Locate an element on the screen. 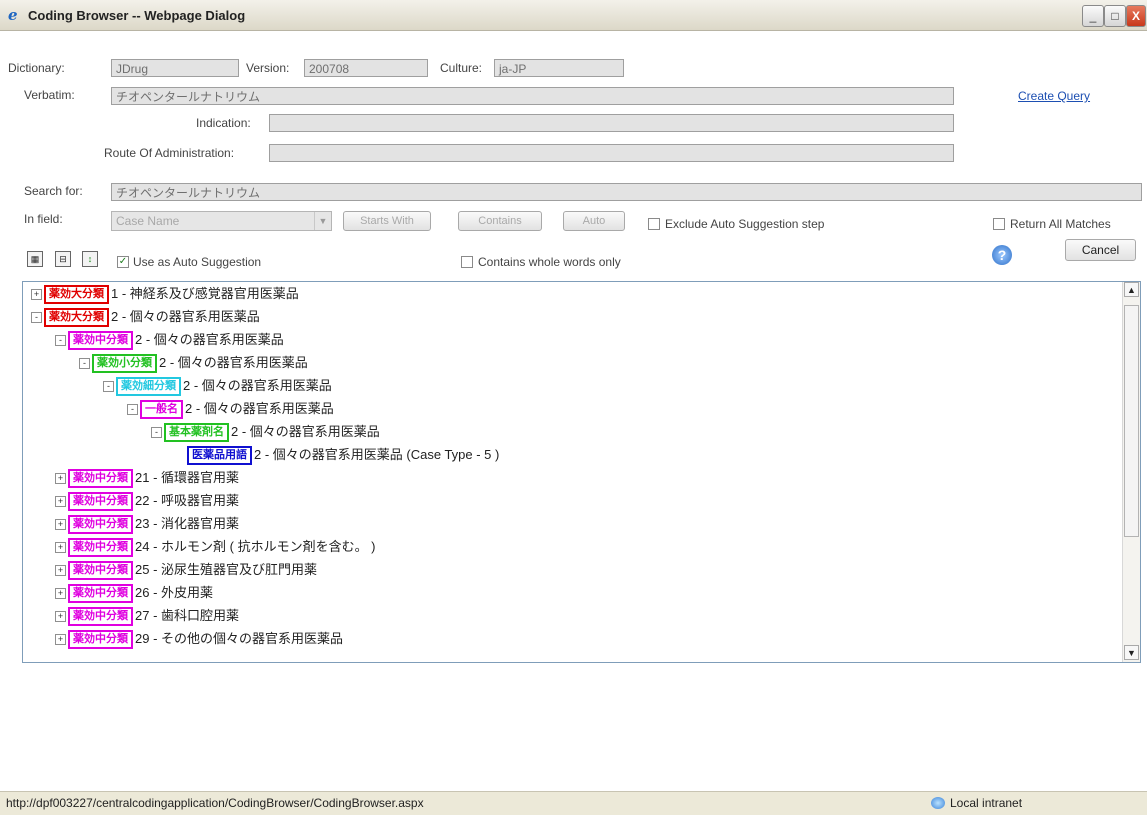 The height and width of the screenshot is (815, 1147). route-field is located at coordinates (611, 153).